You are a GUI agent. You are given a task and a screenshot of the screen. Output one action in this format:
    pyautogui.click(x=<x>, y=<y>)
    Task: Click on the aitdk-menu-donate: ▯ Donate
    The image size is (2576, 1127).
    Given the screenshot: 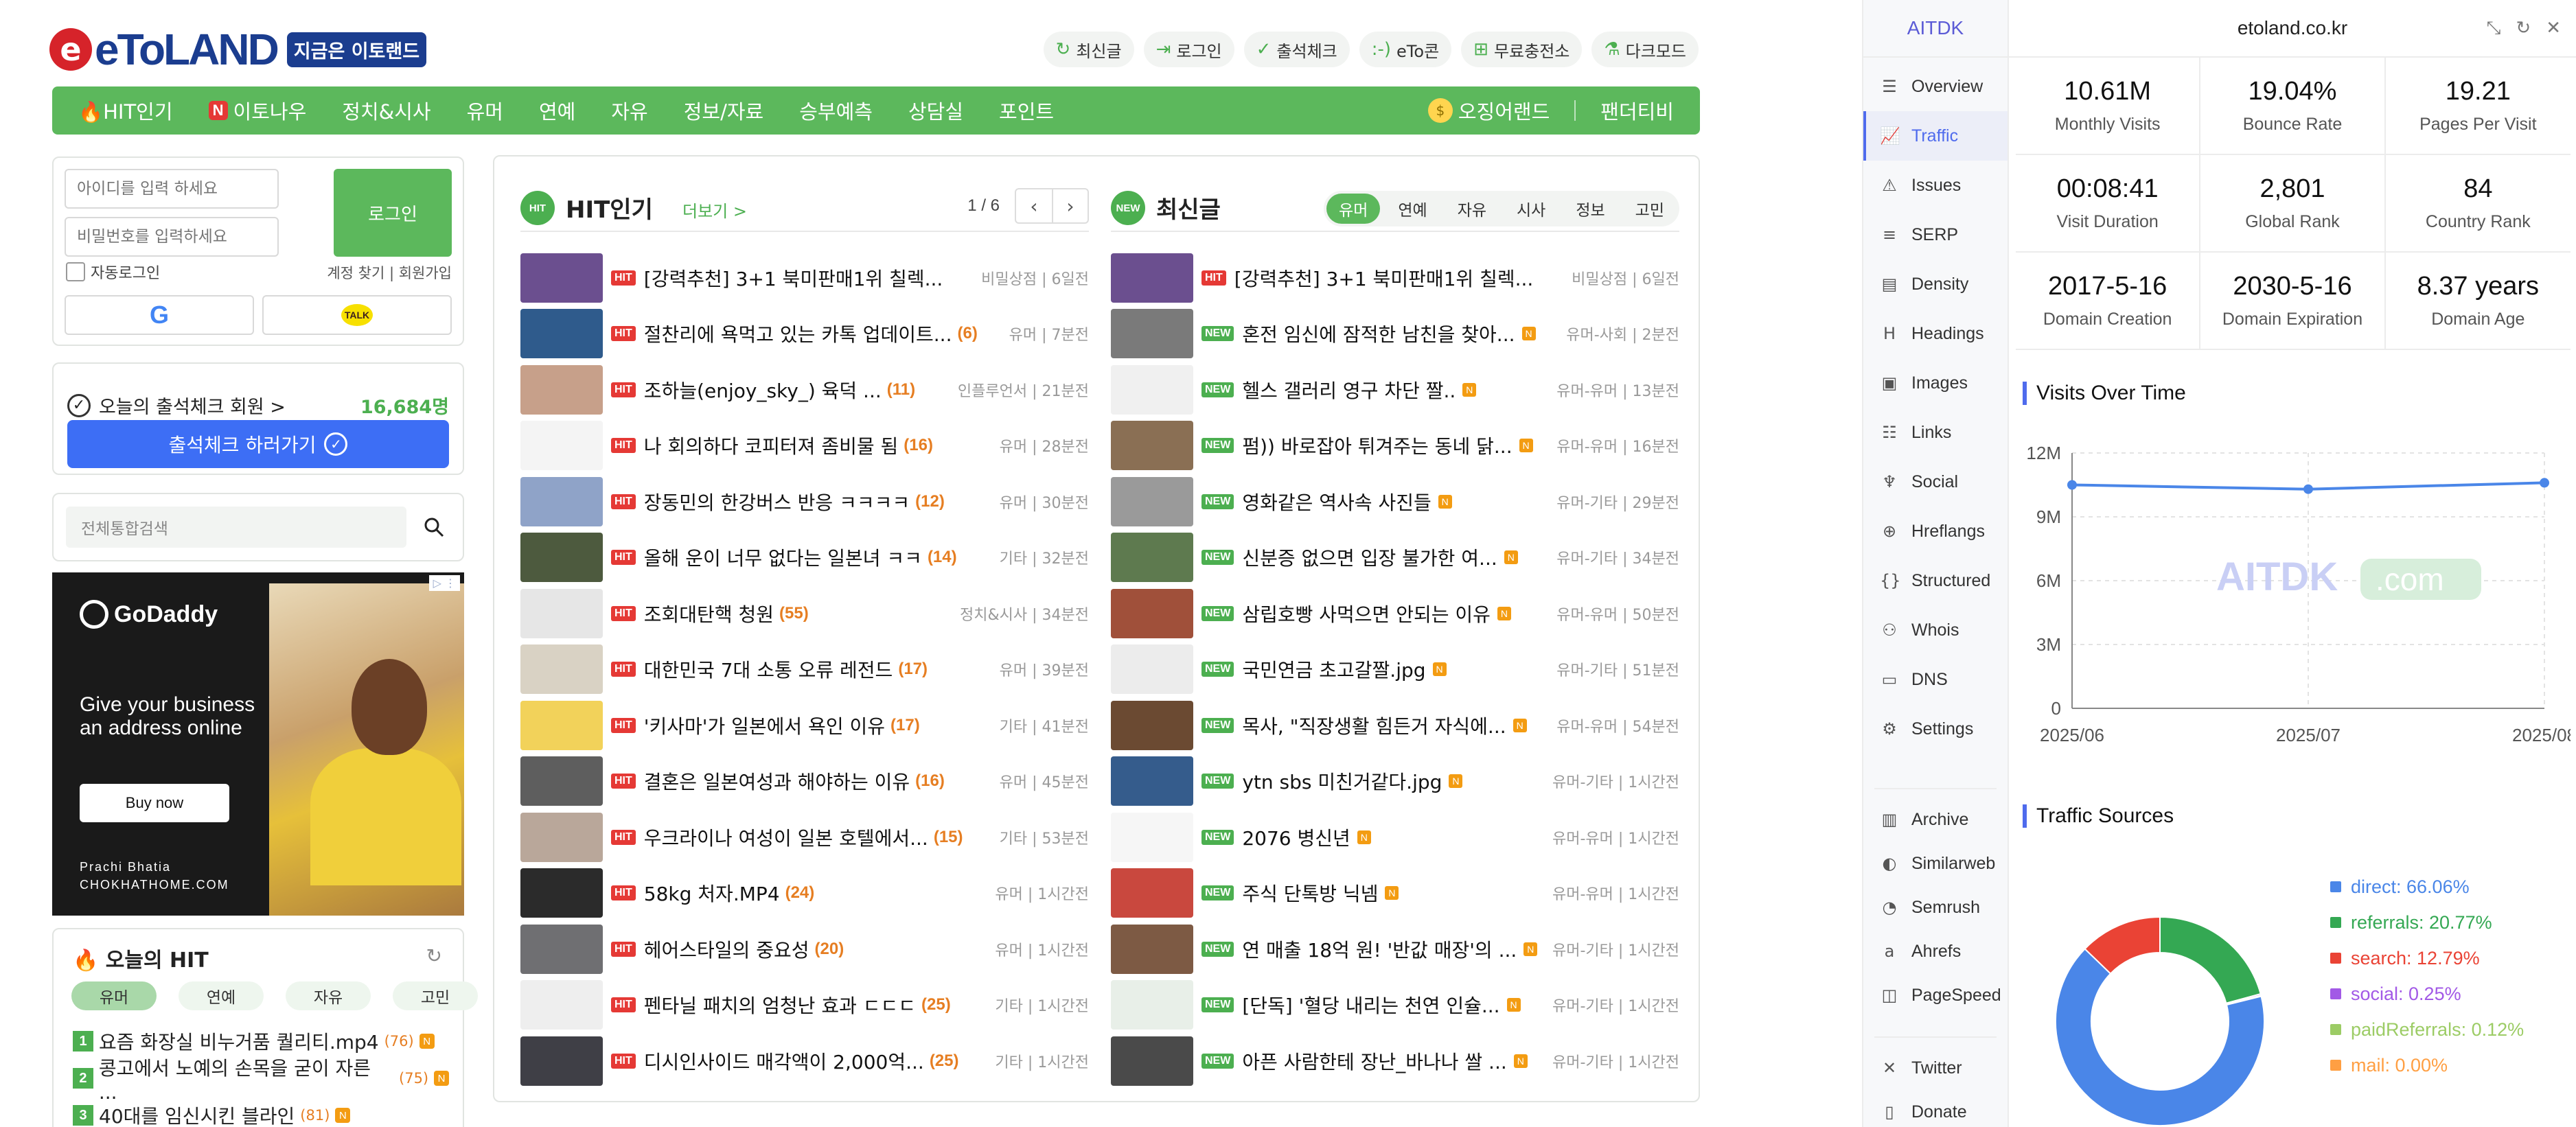 What is the action you would take?
    pyautogui.click(x=1935, y=1108)
    